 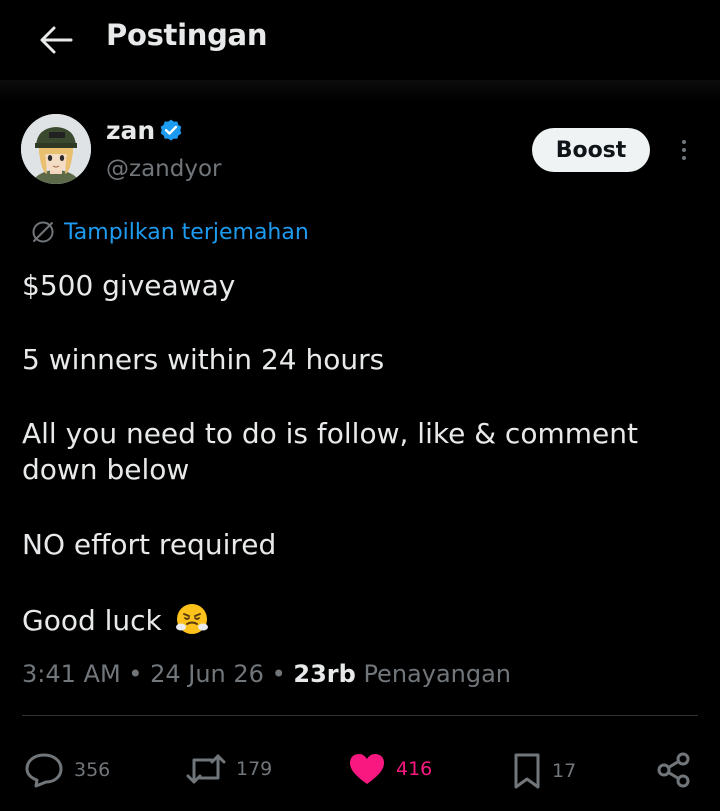 What do you see at coordinates (254, 769) in the screenshot?
I see `repost-count: 179` at bounding box center [254, 769].